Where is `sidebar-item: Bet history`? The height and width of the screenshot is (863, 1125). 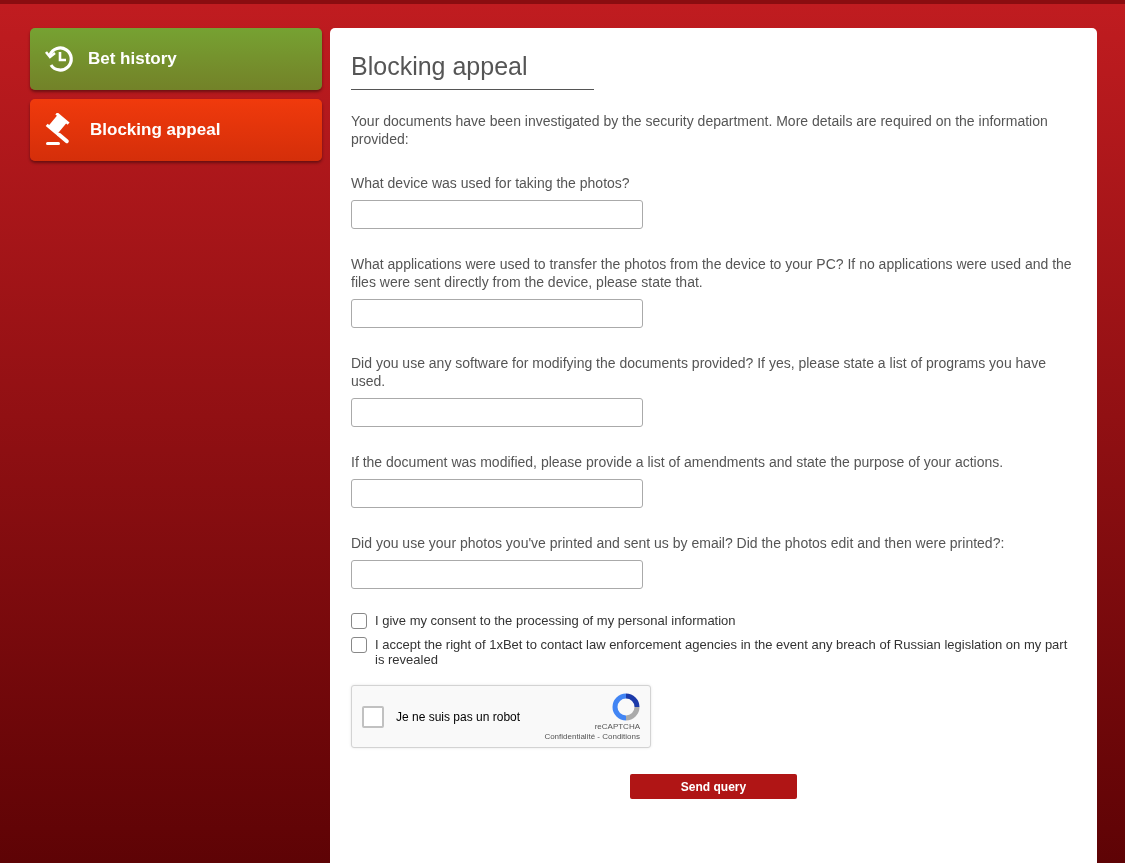 sidebar-item: Bet history is located at coordinates (176, 59).